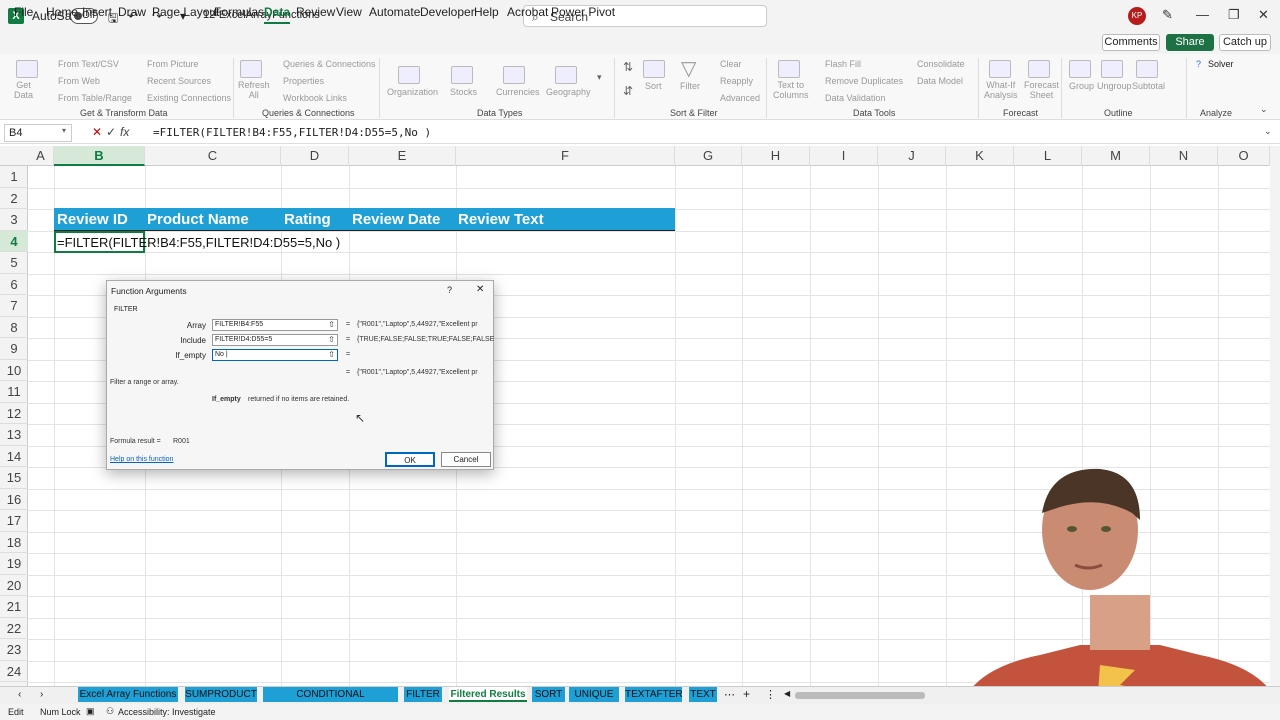 This screenshot has height=720, width=1280. What do you see at coordinates (349, 12) in the screenshot?
I see `menu-view: View` at bounding box center [349, 12].